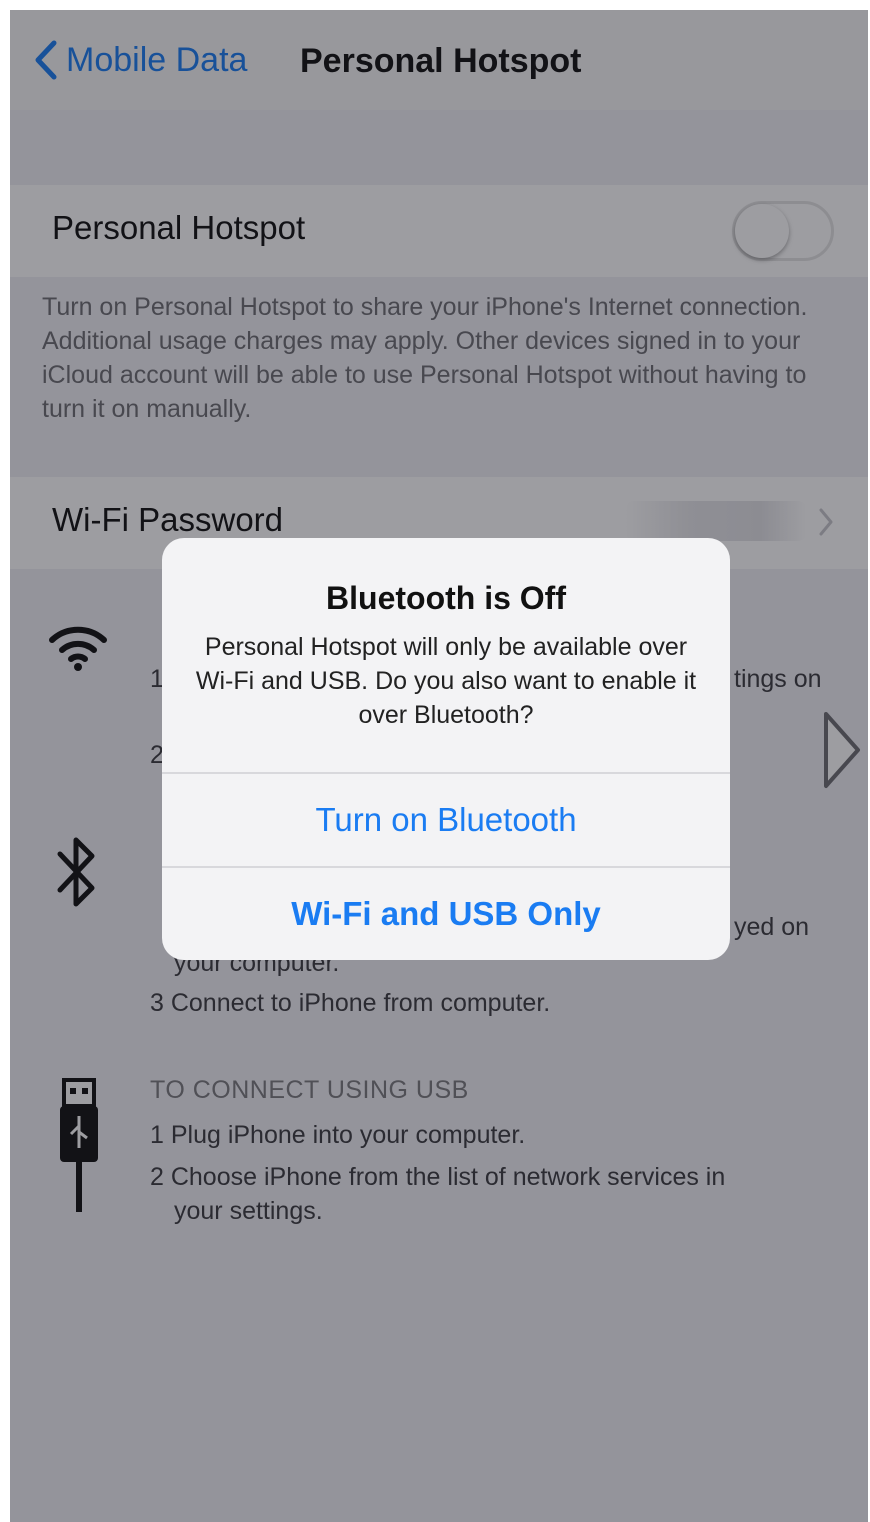  I want to click on turn-on-bluetooth-button: Turn on Bluetooth, so click(446, 818).